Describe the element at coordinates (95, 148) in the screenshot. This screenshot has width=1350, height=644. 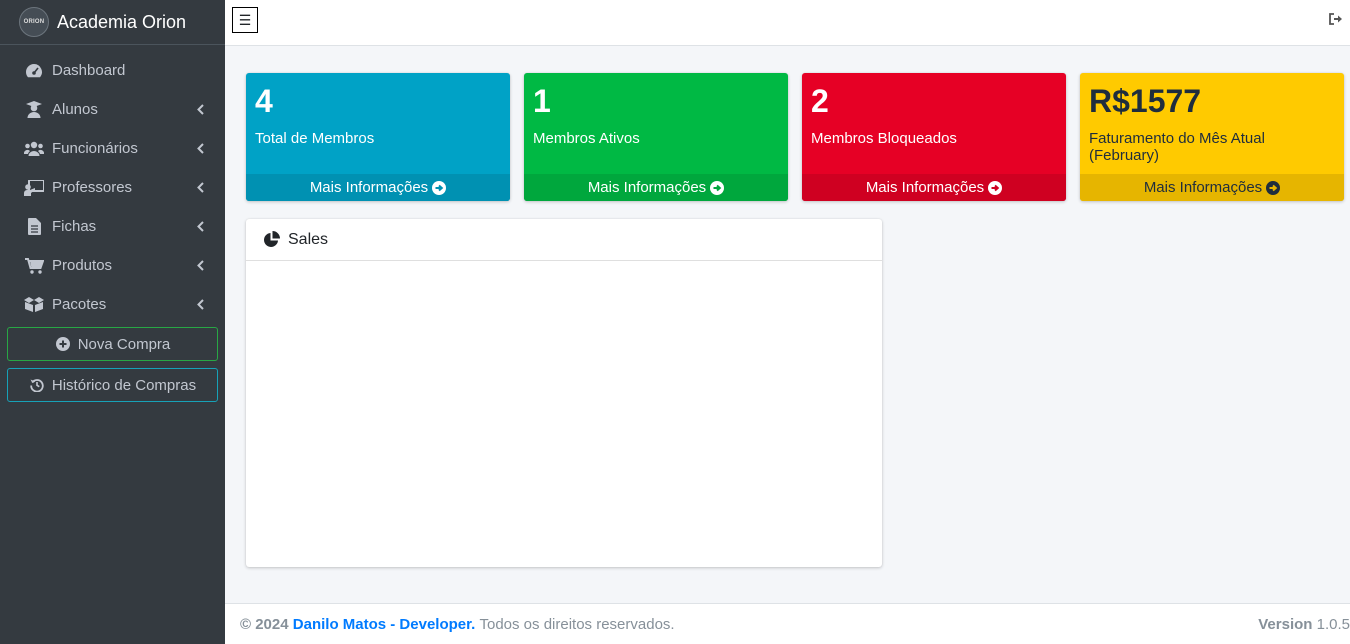
I see `sidebar-item-label: Funcionários` at that location.